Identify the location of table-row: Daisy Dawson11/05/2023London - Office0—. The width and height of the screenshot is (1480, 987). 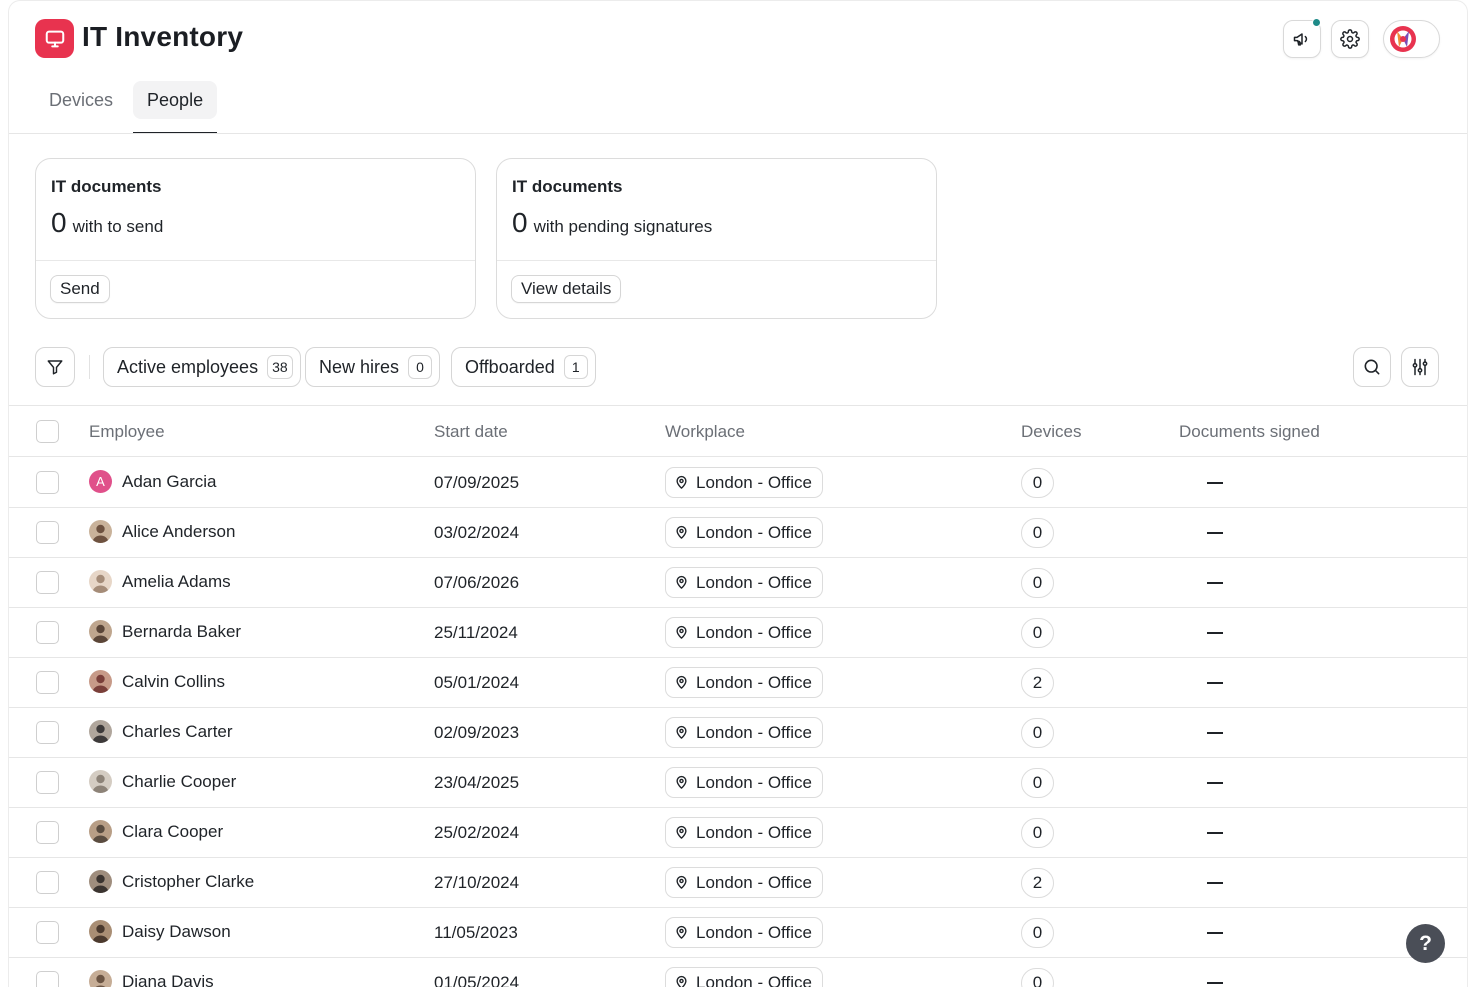
(738, 933).